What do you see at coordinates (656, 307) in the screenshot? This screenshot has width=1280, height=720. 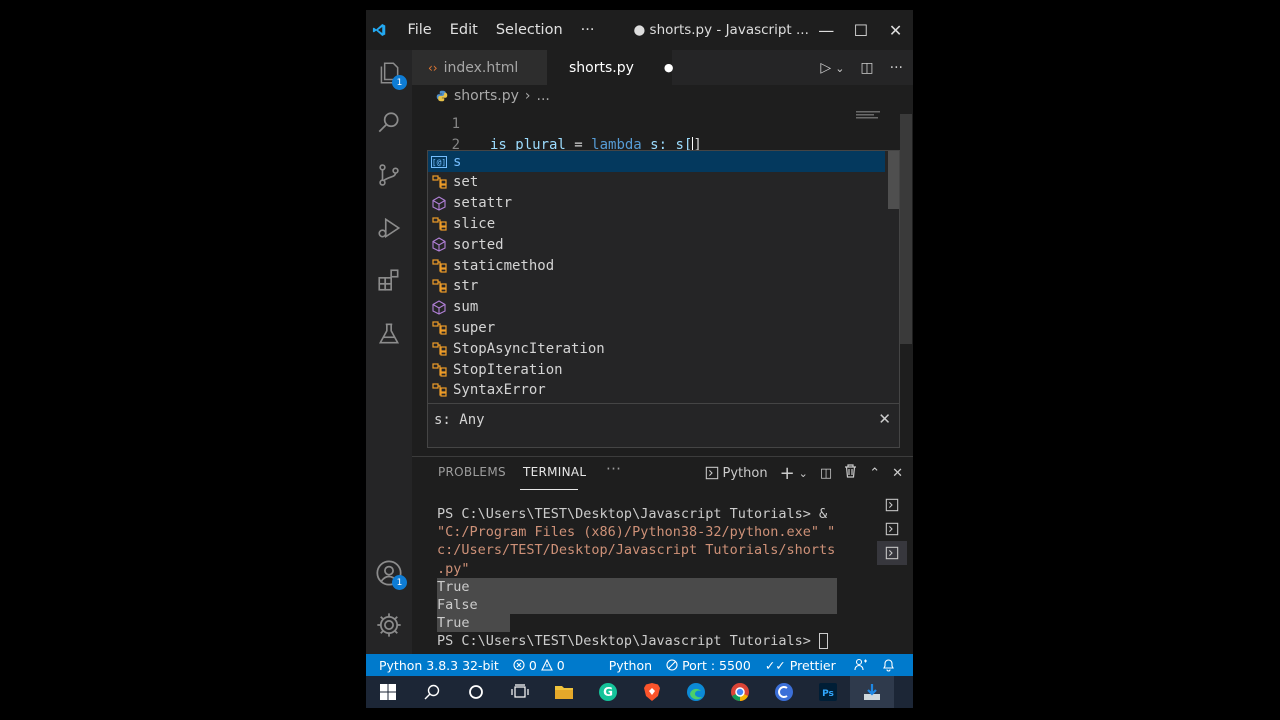 I see `suggest-item: sum` at bounding box center [656, 307].